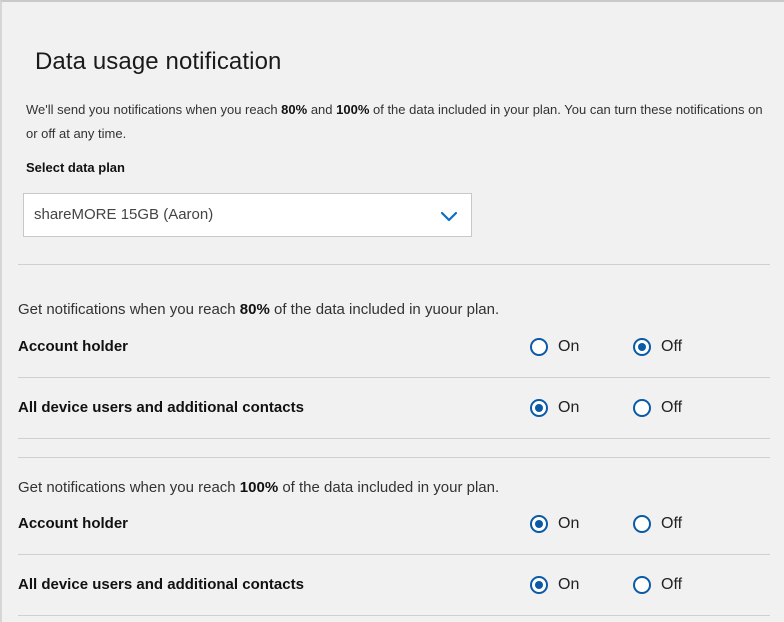  Describe the element at coordinates (657, 408) in the screenshot. I see `radio-all-users-80-off: Off` at that location.